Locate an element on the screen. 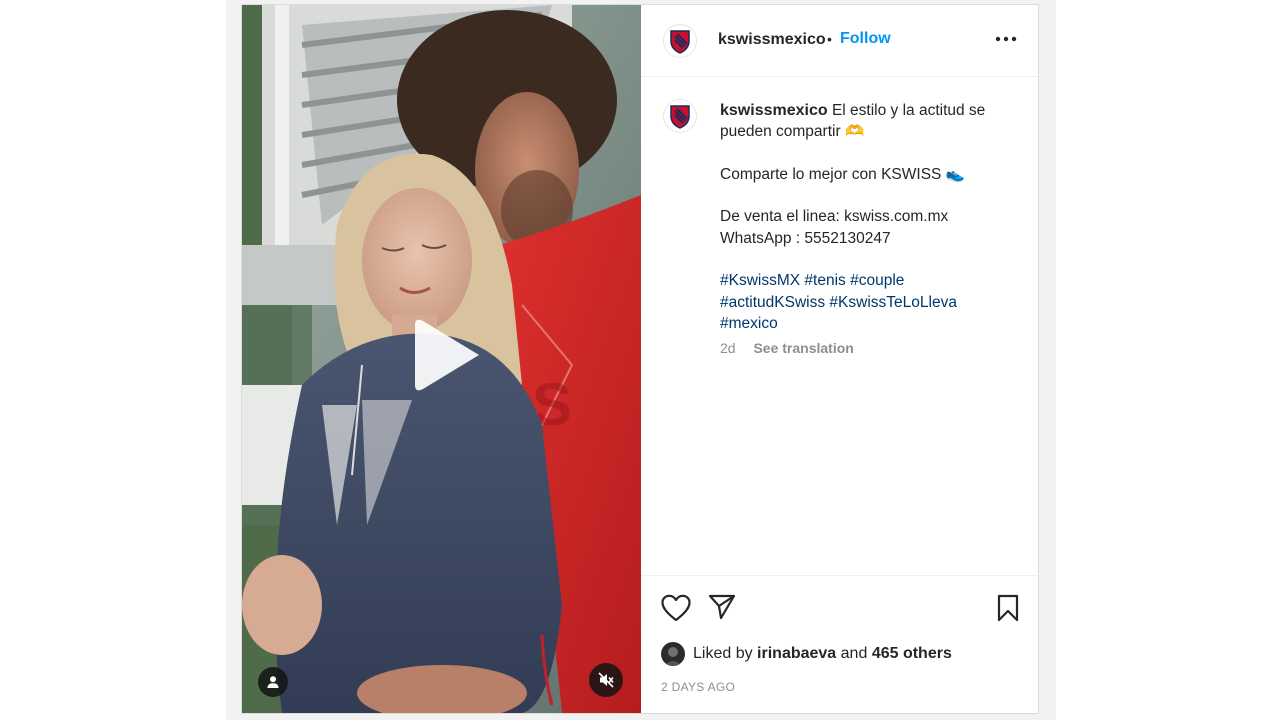  hashtag-link: #mexico is located at coordinates (749, 323).